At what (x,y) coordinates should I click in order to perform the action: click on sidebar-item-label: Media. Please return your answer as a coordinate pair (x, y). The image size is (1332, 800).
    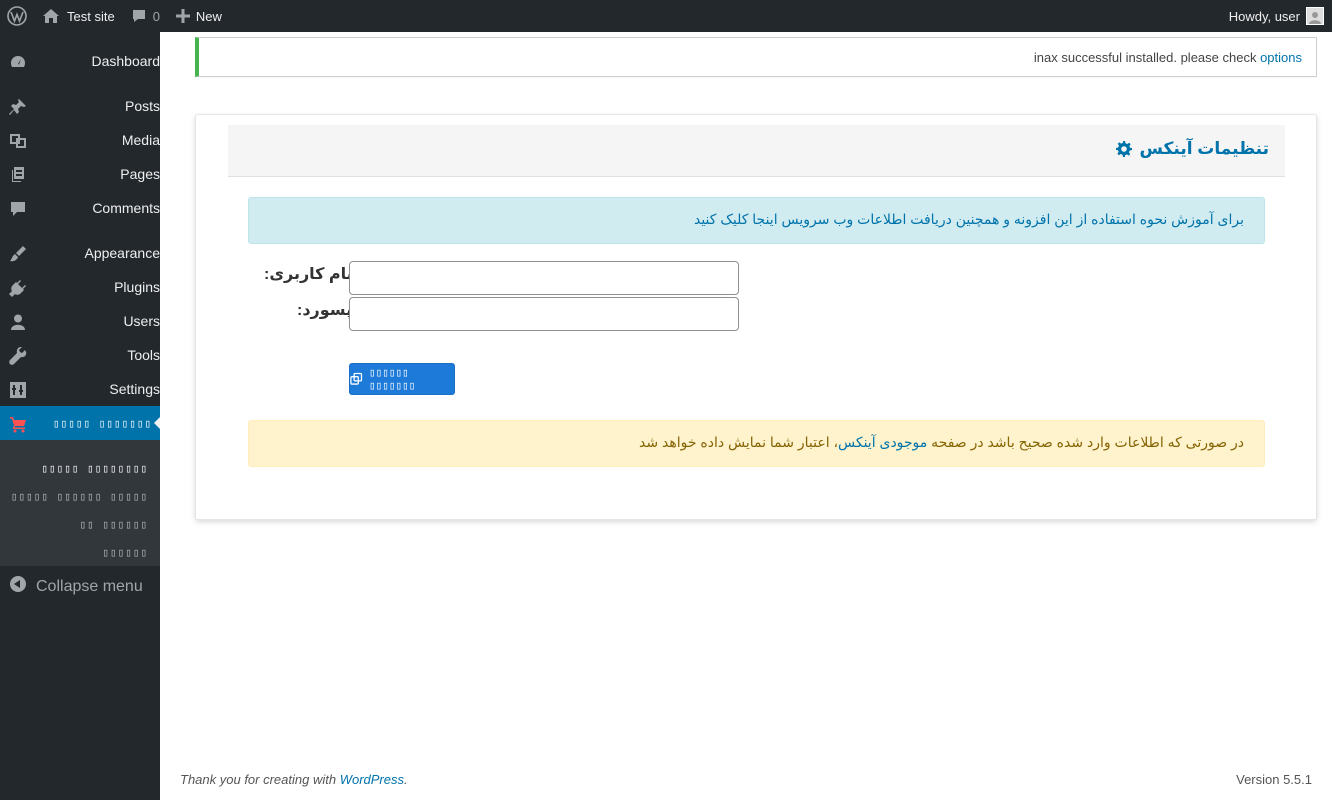
    Looking at the image, I should click on (140, 140).